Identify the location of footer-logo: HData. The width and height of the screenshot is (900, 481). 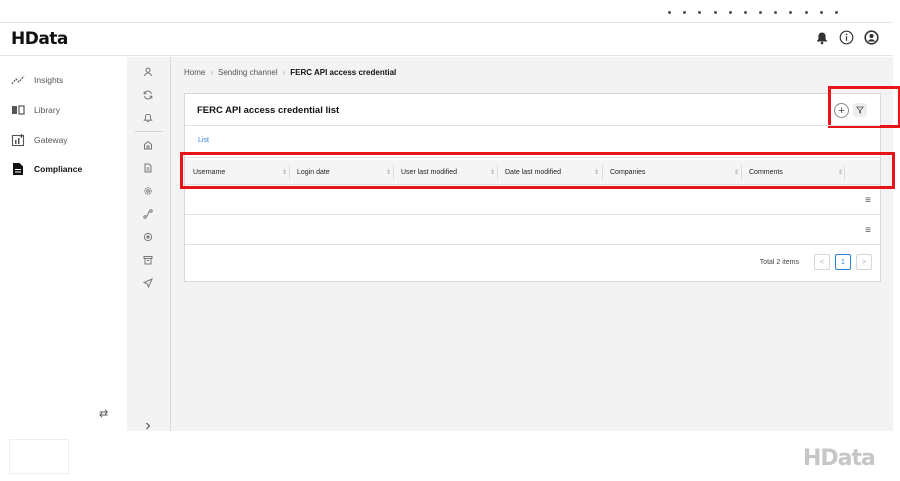
(839, 458).